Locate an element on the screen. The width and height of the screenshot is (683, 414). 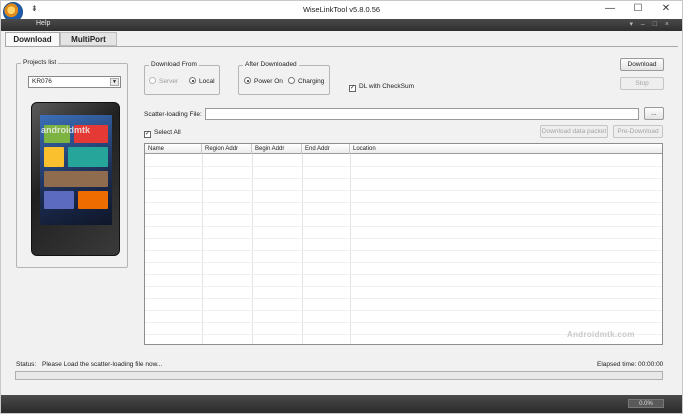
tab-multiport: MultiPort is located at coordinates (88, 39).